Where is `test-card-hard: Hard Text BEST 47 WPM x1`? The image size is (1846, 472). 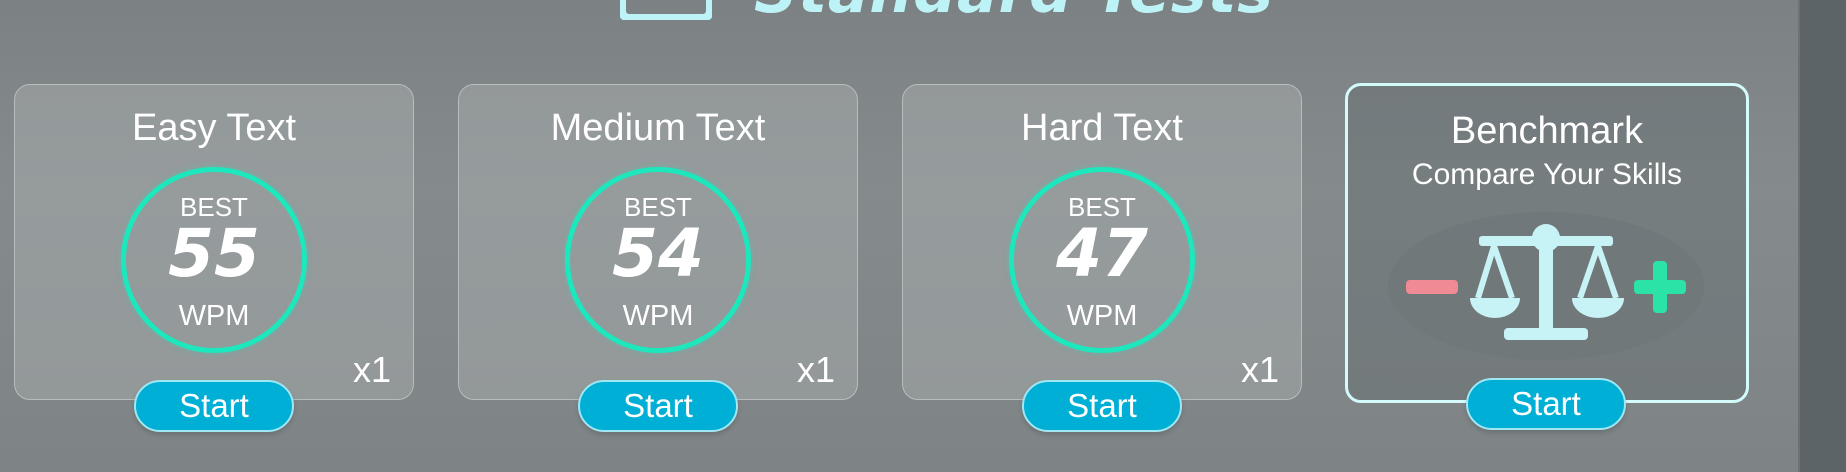
test-card-hard: Hard Text BEST 47 WPM x1 is located at coordinates (1102, 242).